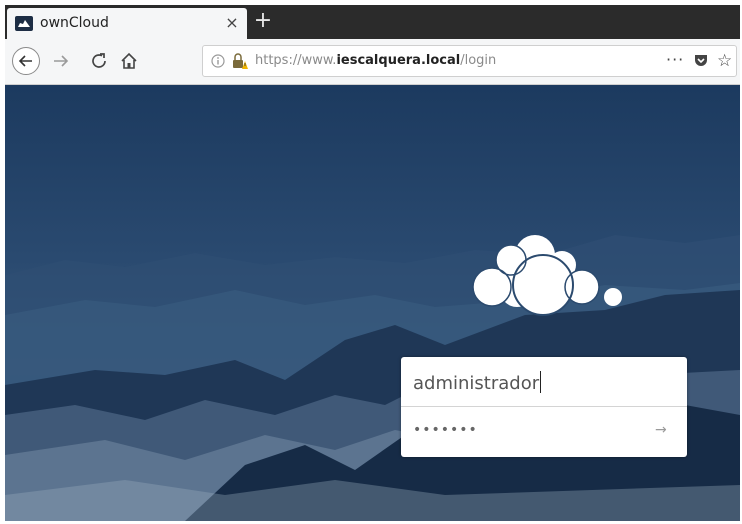  What do you see at coordinates (478, 60) in the screenshot?
I see `url-path: /login` at bounding box center [478, 60].